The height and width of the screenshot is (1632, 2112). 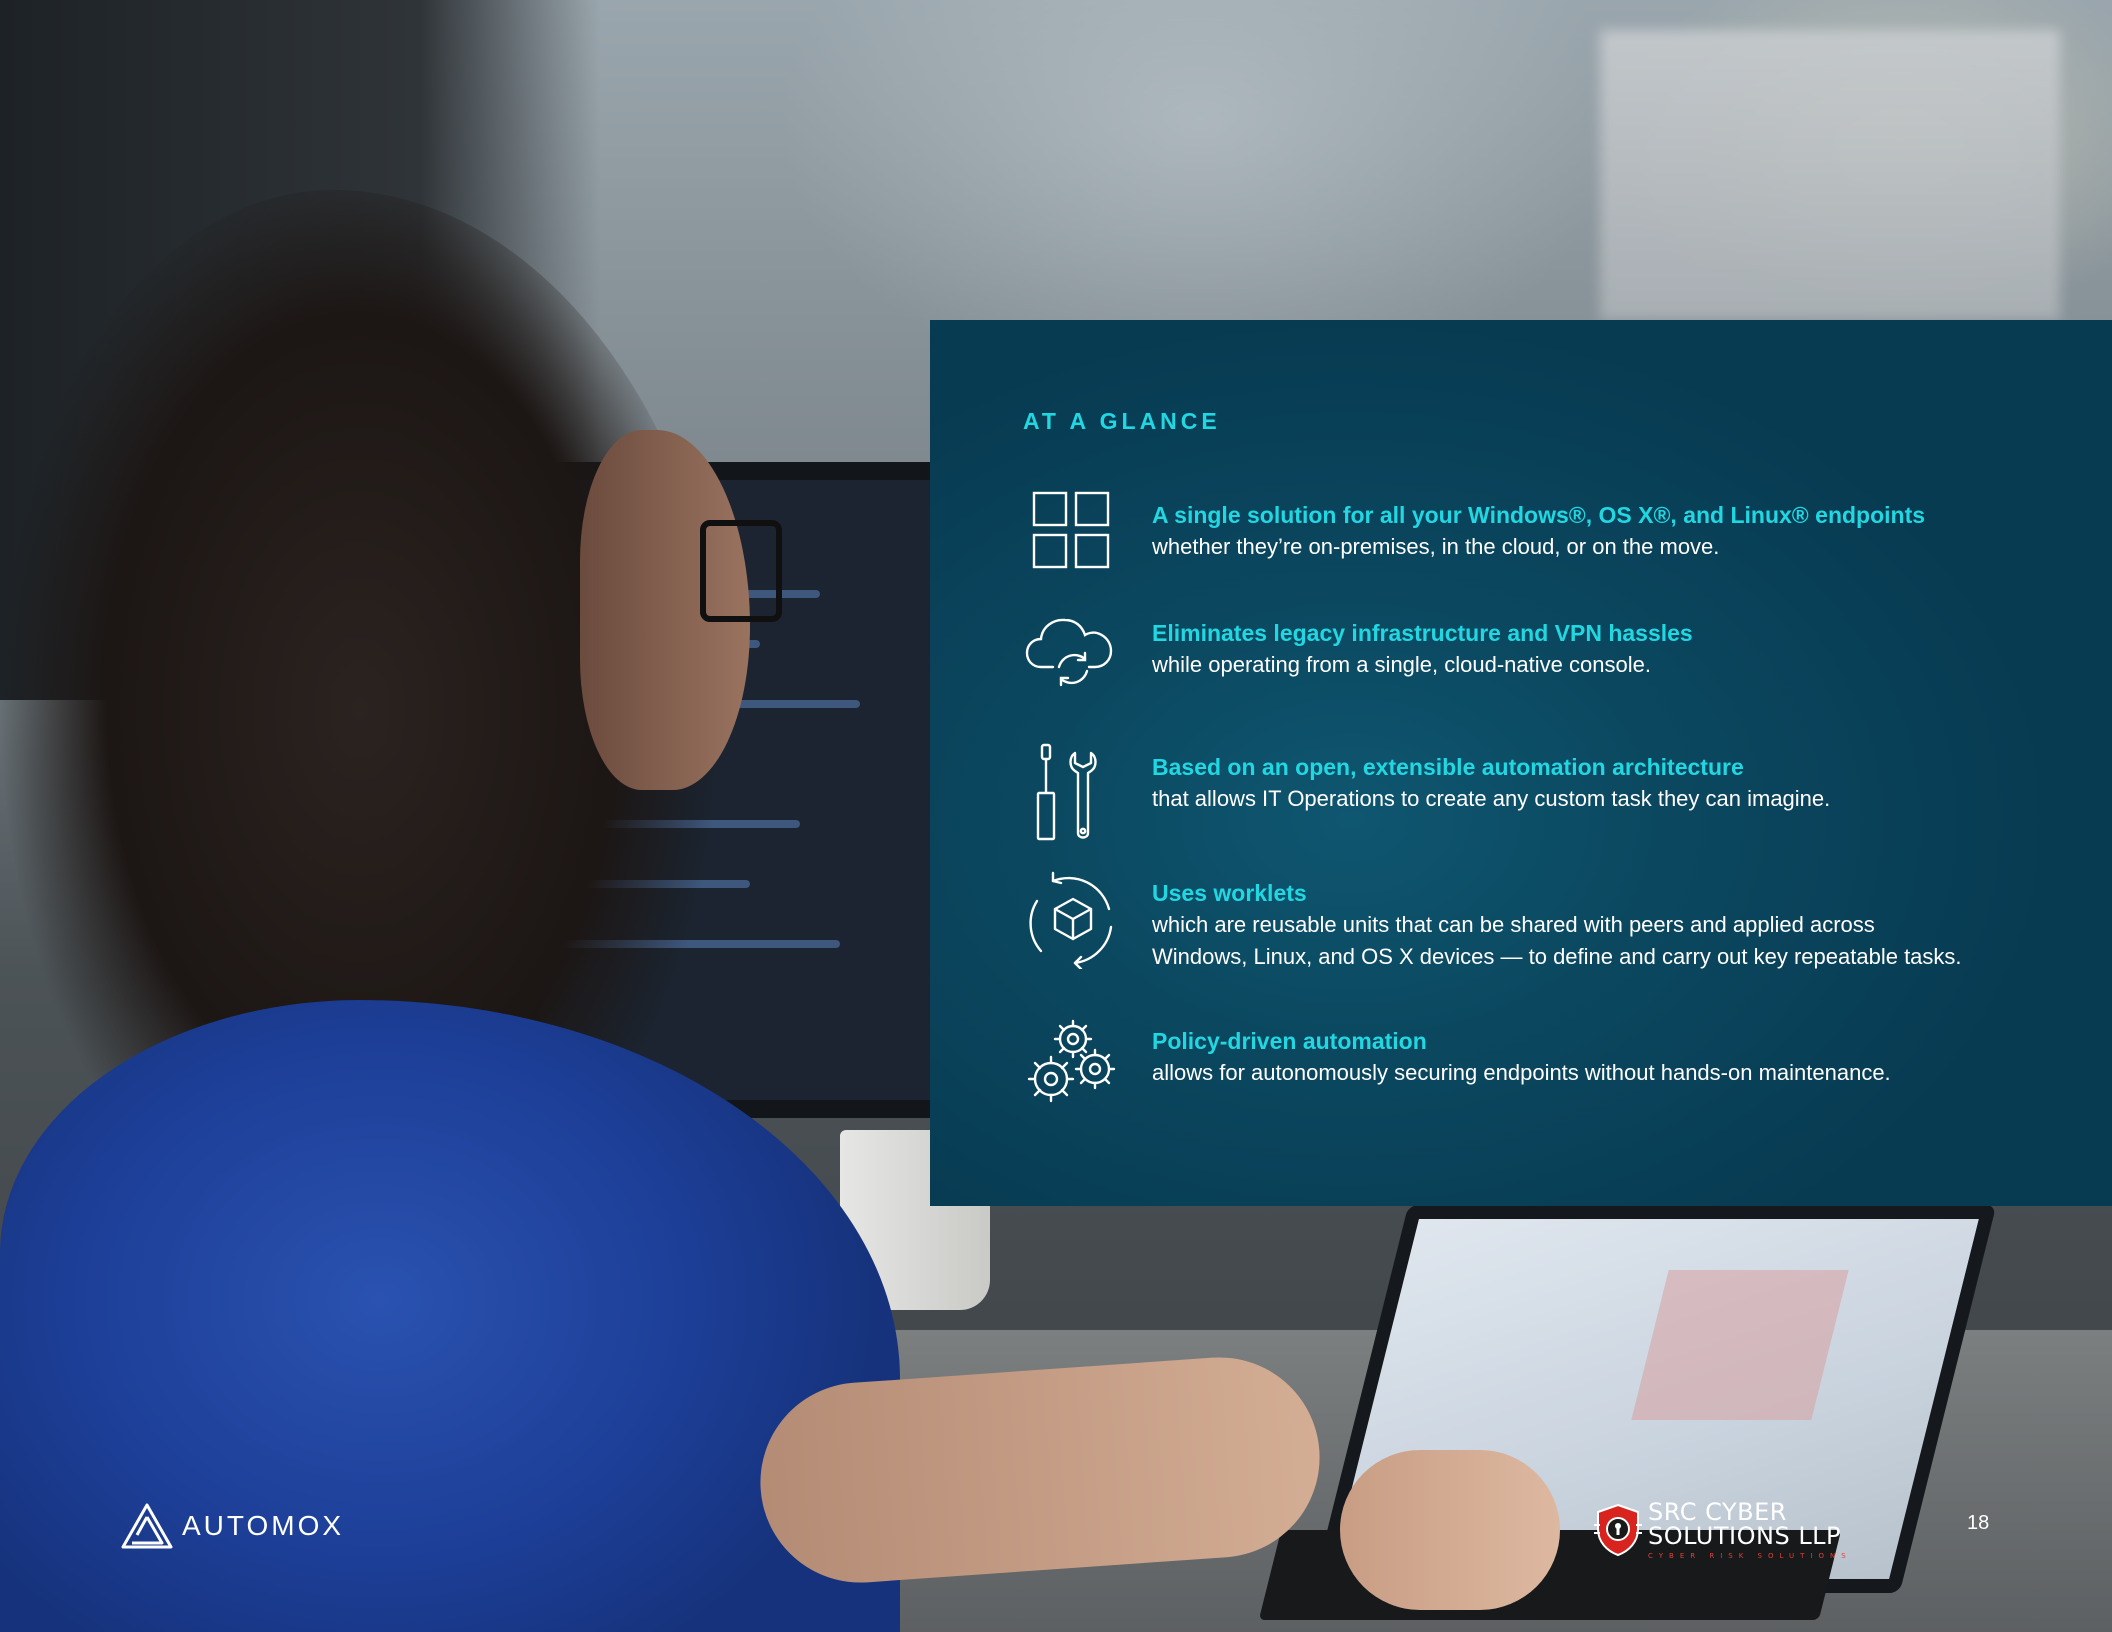 I want to click on cloud-sync-icon, so click(x=1077, y=659).